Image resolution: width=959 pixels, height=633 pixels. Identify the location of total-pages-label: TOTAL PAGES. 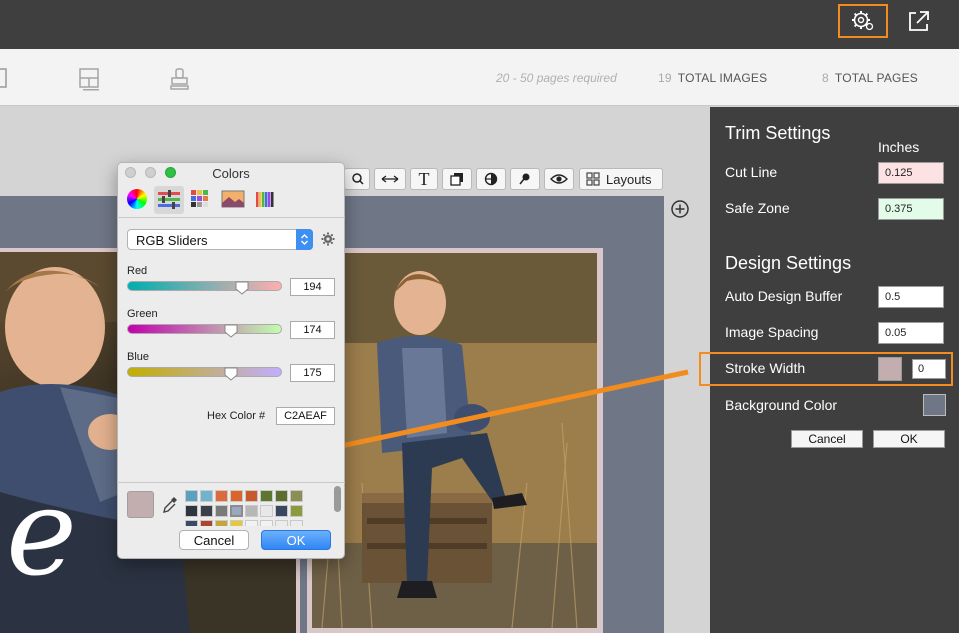
(876, 78).